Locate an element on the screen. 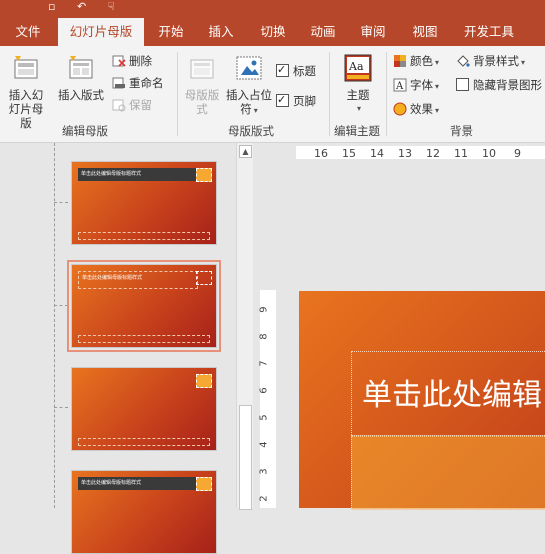 The image size is (545, 554). fonts-icon: A is located at coordinates (400, 85).